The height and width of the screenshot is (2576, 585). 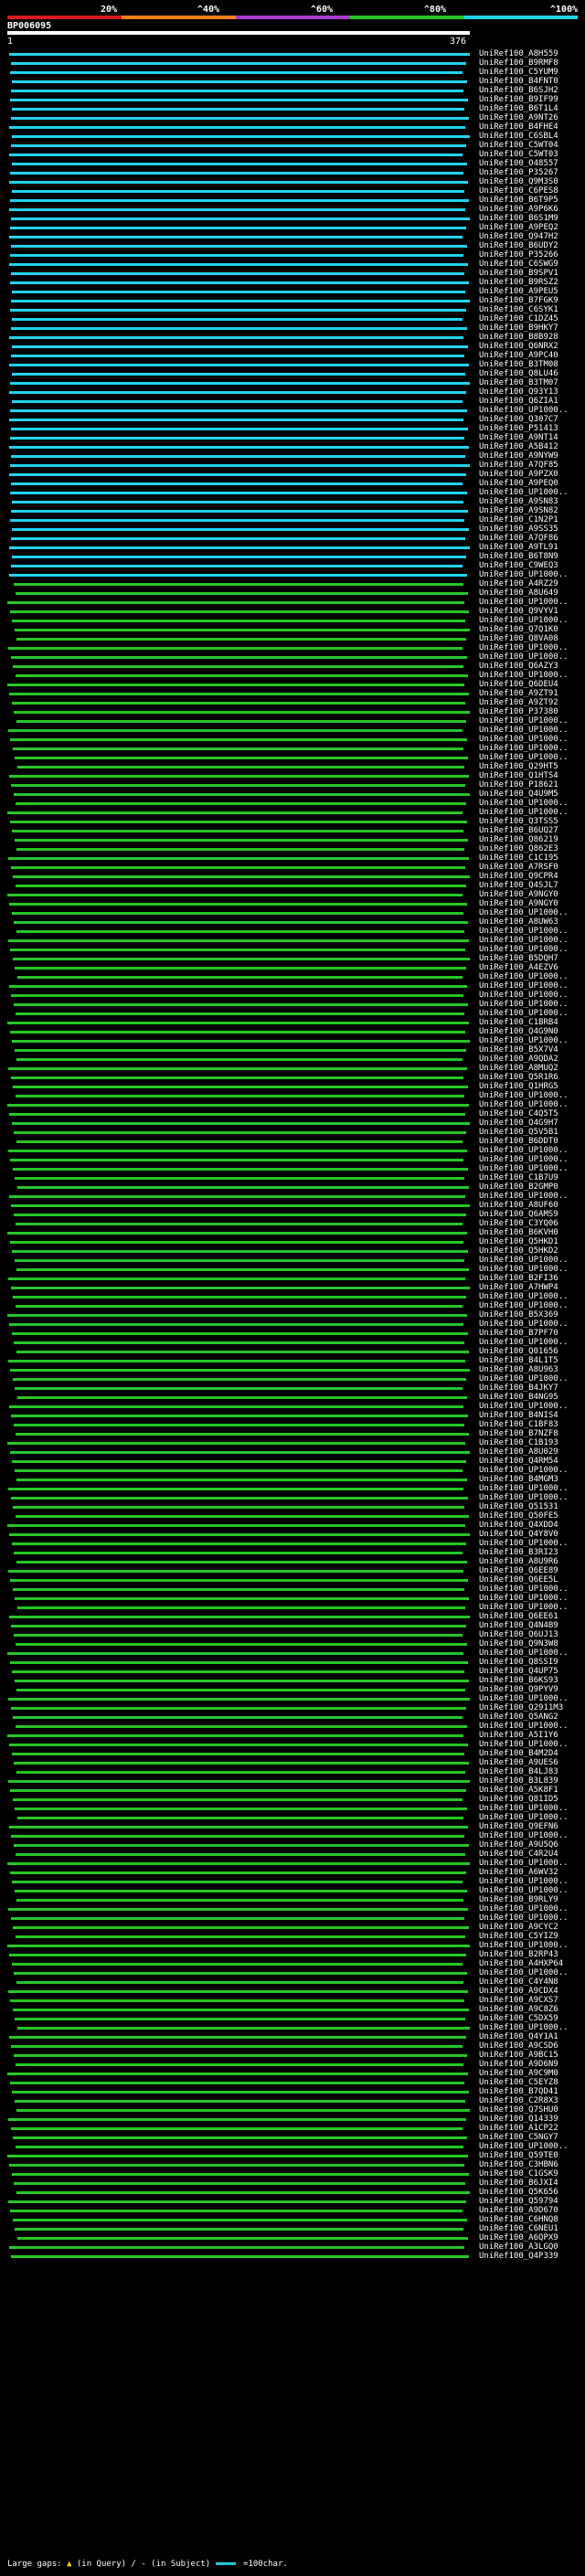 I want to click on hit-row: UniRef100_B5X369, so click(x=293, y=1315).